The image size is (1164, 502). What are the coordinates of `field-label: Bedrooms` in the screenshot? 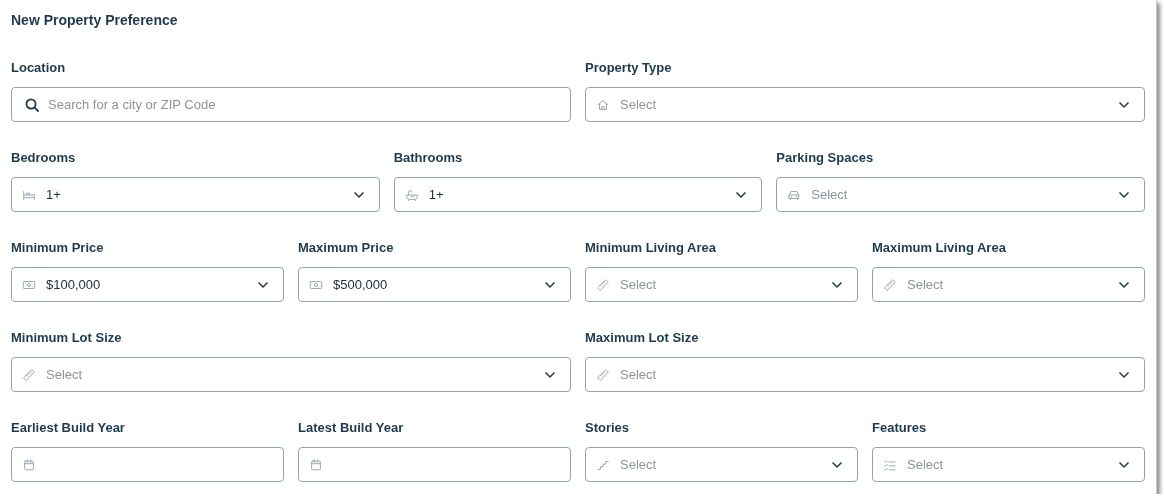 It's located at (44, 158).